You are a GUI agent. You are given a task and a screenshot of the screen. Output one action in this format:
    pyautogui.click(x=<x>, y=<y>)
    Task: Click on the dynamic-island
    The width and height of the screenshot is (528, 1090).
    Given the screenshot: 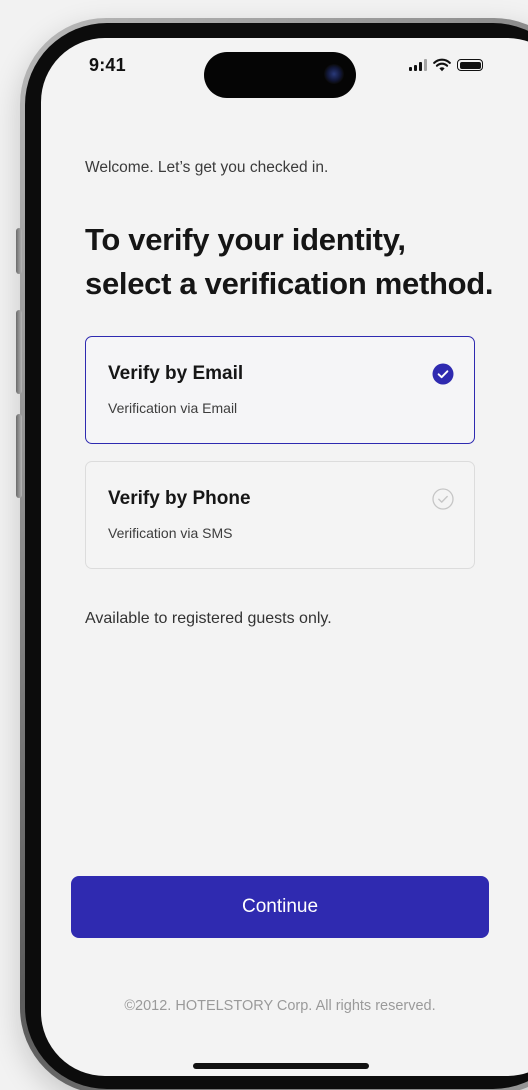 What is the action you would take?
    pyautogui.click(x=280, y=75)
    